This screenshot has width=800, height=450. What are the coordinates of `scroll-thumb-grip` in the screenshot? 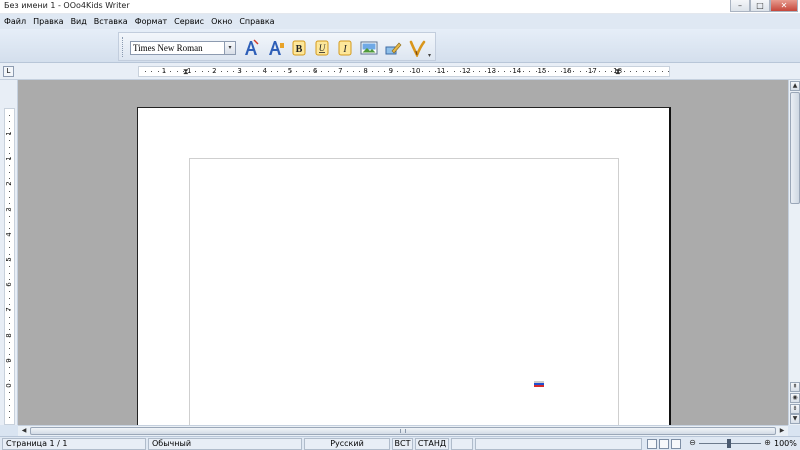 It's located at (403, 431).